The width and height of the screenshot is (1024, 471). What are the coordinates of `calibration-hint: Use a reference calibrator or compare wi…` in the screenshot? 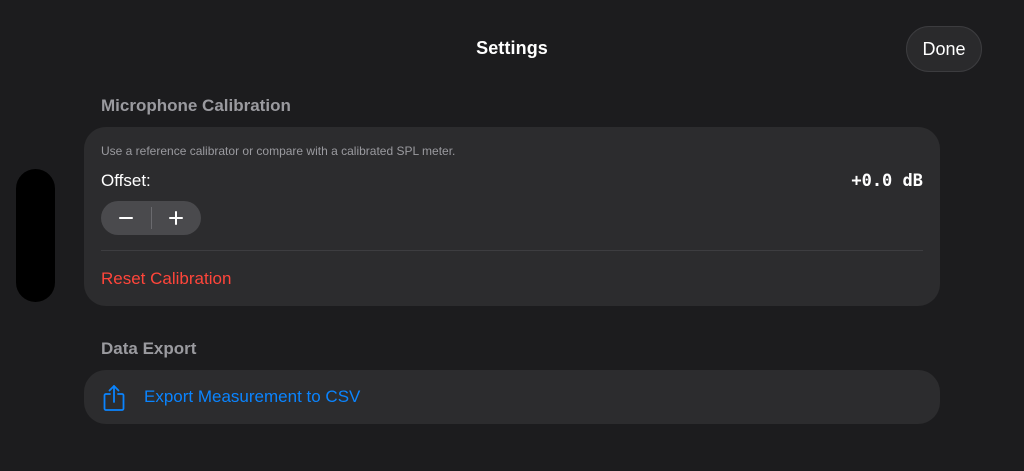 It's located at (278, 151).